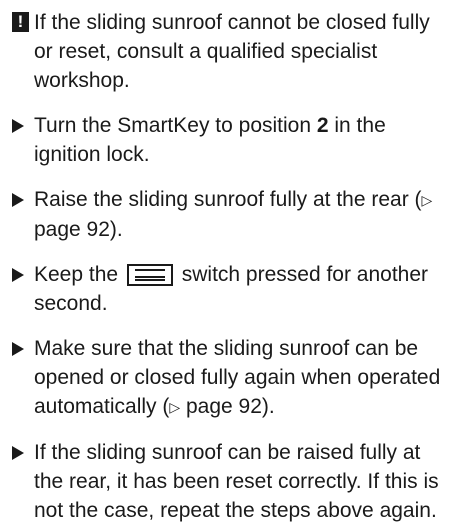 The height and width of the screenshot is (525, 464). Describe the element at coordinates (20, 22) in the screenshot. I see `exclamation-icon: !` at that location.